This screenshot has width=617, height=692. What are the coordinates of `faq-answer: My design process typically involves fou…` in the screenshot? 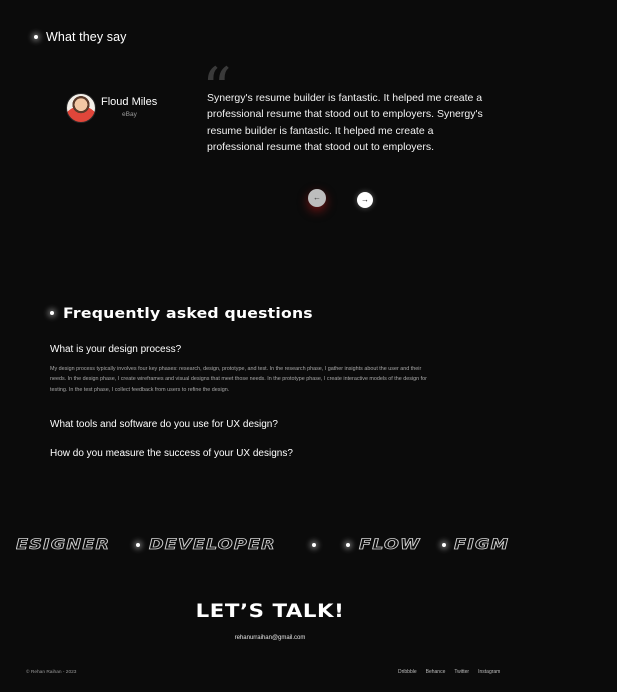 It's located at (238, 379).